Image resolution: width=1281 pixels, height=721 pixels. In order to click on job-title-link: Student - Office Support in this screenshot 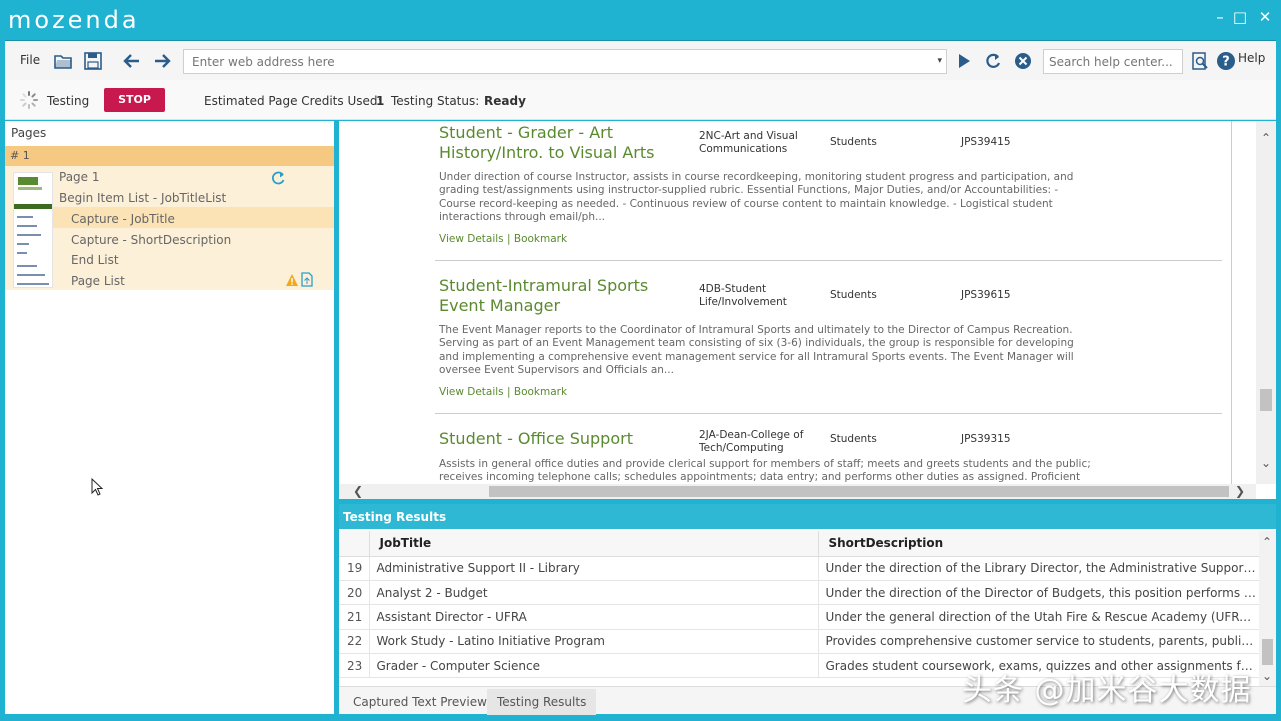, I will do `click(589, 439)`.